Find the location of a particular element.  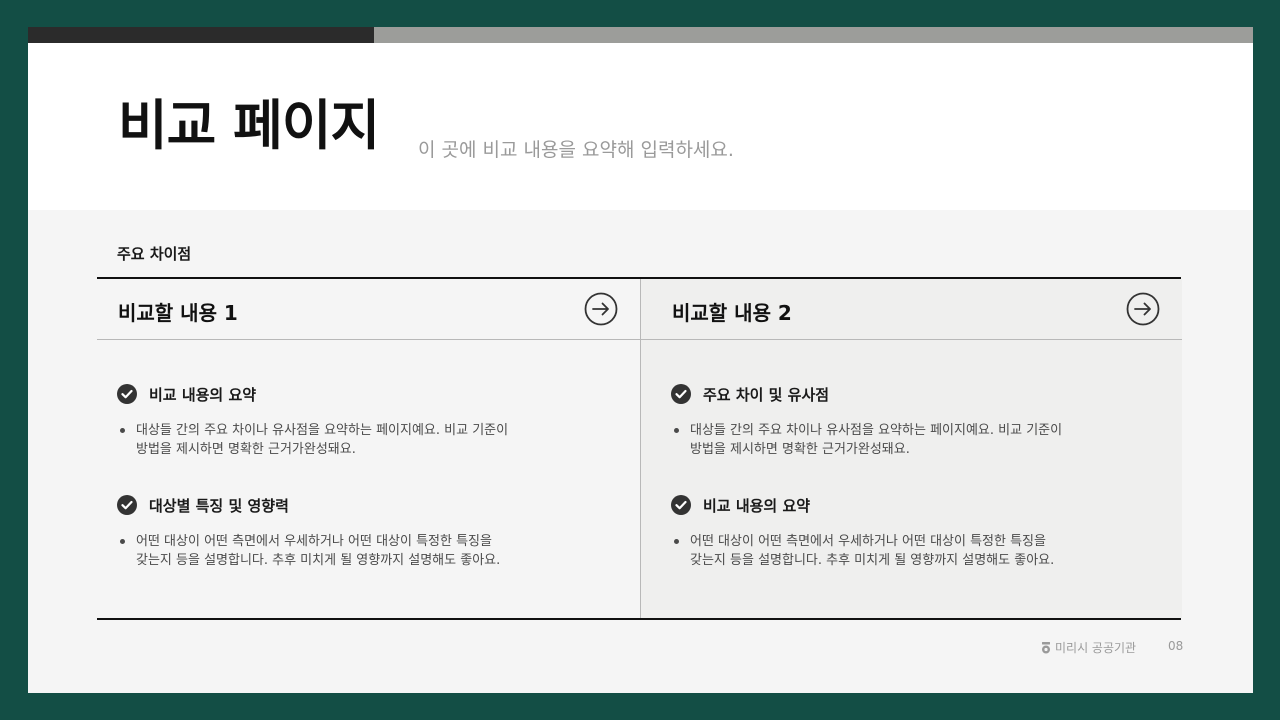

page-title: 비교 페이지 is located at coordinates (249, 125).